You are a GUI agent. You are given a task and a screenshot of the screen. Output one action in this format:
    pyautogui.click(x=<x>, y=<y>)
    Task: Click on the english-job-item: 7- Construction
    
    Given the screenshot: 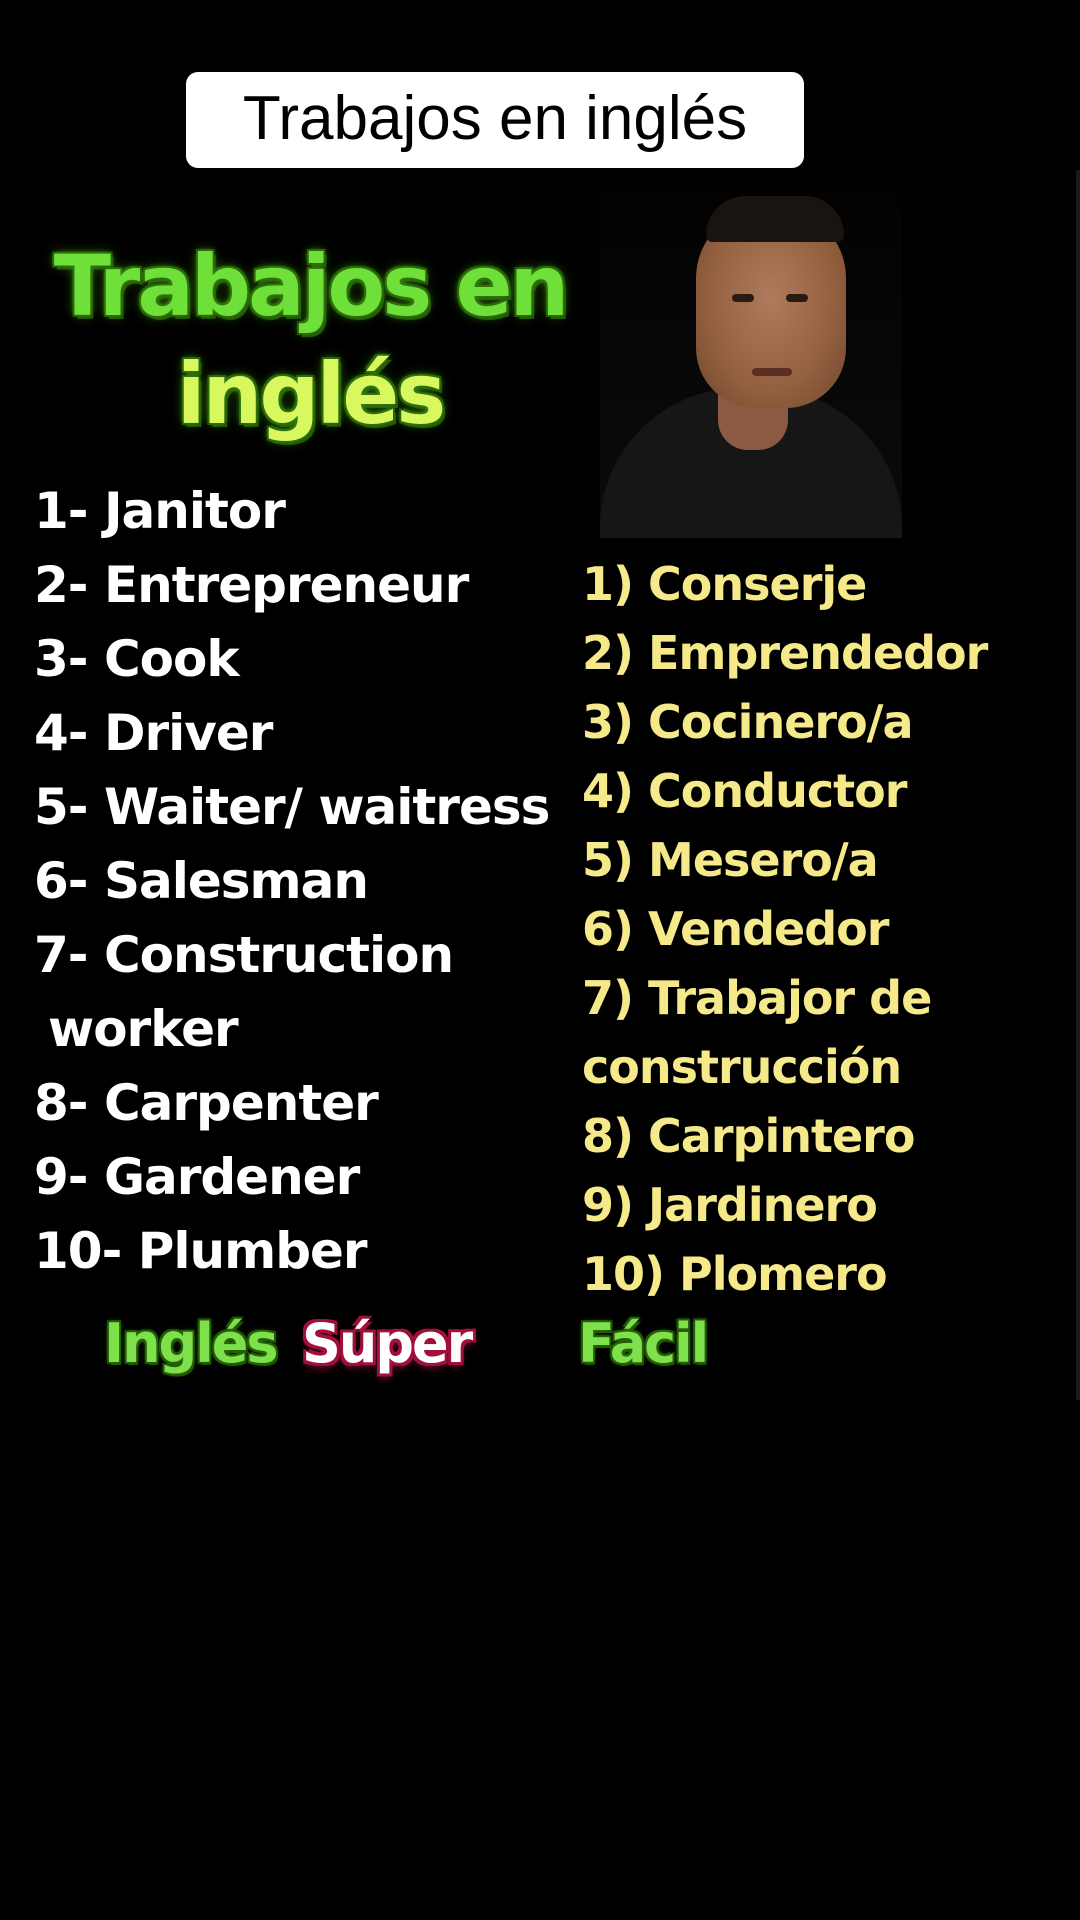 What is the action you would take?
    pyautogui.click(x=244, y=955)
    